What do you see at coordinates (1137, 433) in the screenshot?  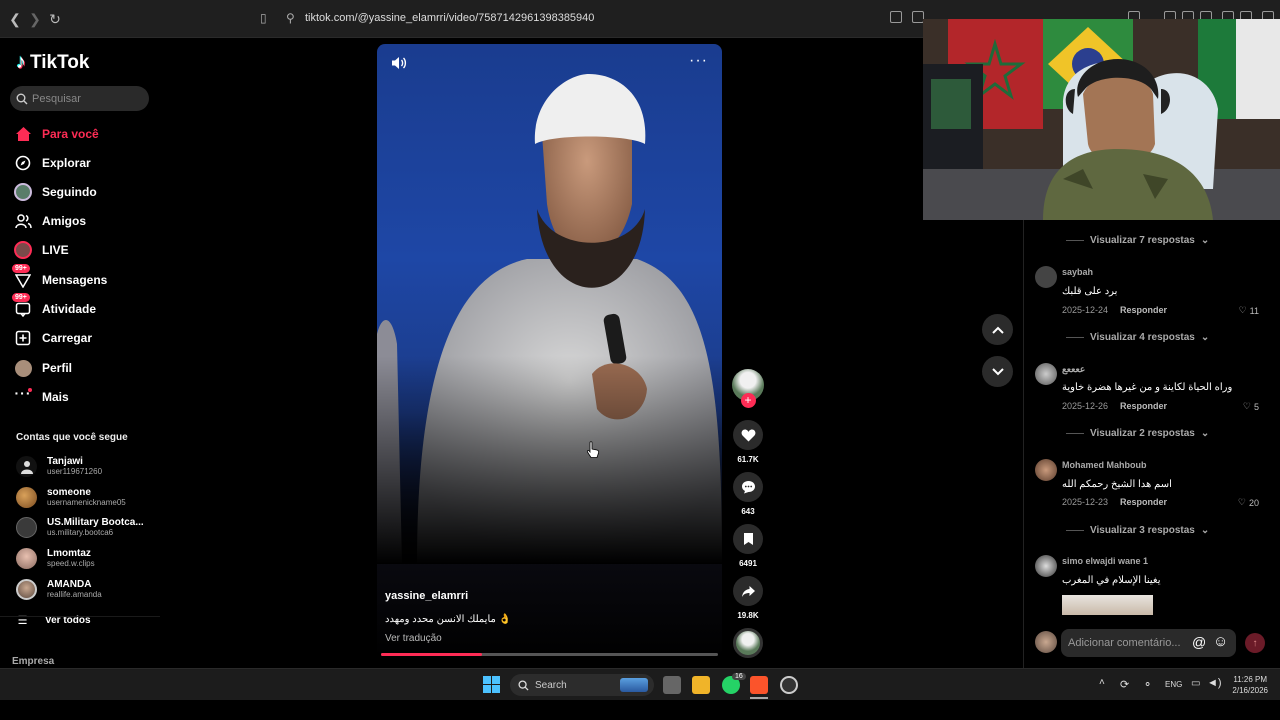 I see `view-replies-button: Visualizar 2 respostas ⌄` at bounding box center [1137, 433].